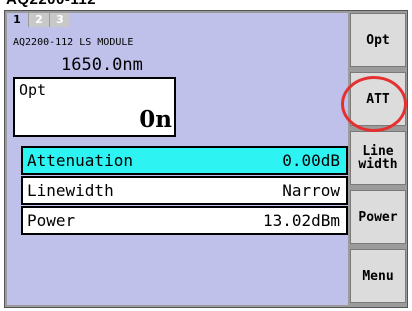 The image size is (412, 311). I want to click on opt-status-label: Opt, so click(33, 90).